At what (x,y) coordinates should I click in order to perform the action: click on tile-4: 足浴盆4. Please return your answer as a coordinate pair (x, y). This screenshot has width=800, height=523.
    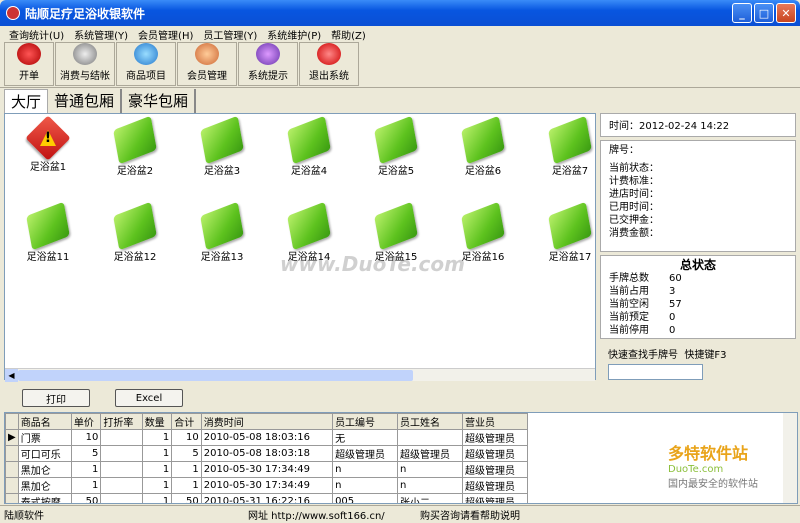
    Looking at the image, I should click on (309, 146).